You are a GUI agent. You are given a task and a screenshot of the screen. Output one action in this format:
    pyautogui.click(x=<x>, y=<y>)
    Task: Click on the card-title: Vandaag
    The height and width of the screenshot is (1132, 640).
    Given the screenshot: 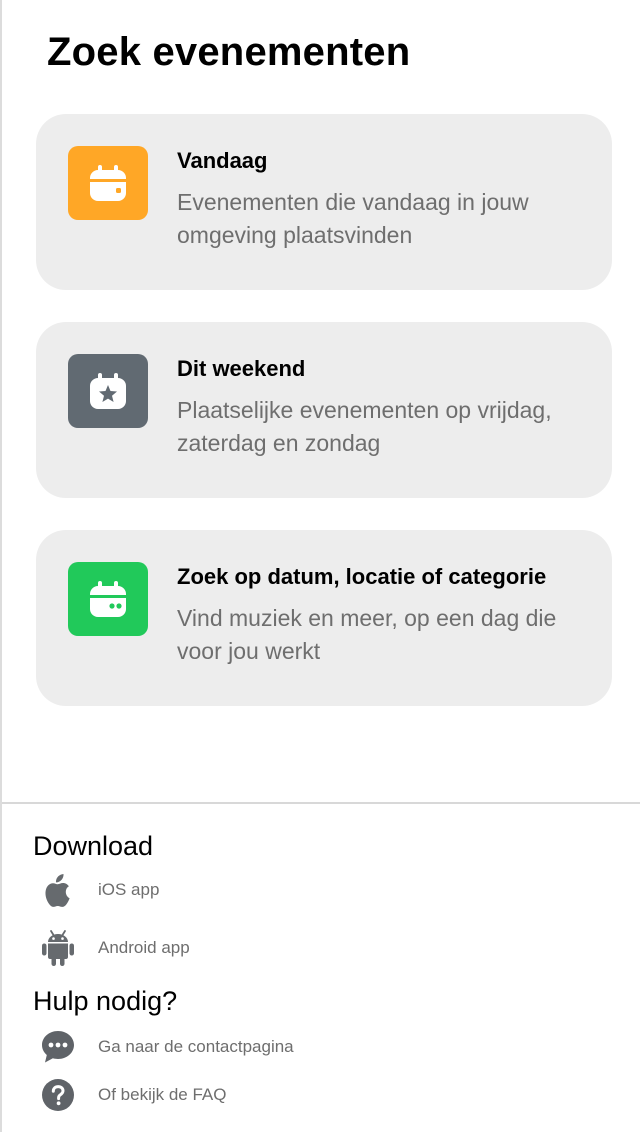 What is the action you would take?
    pyautogui.click(x=222, y=160)
    